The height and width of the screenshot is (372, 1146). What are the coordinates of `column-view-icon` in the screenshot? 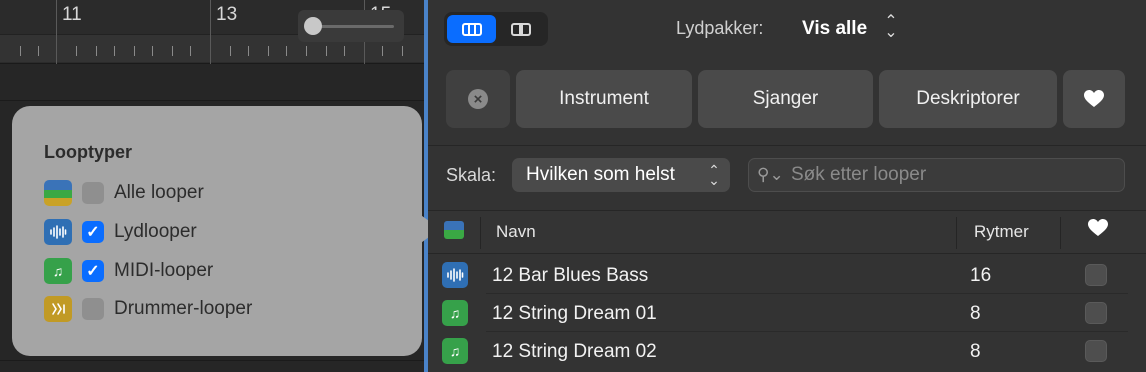 It's located at (520, 29).